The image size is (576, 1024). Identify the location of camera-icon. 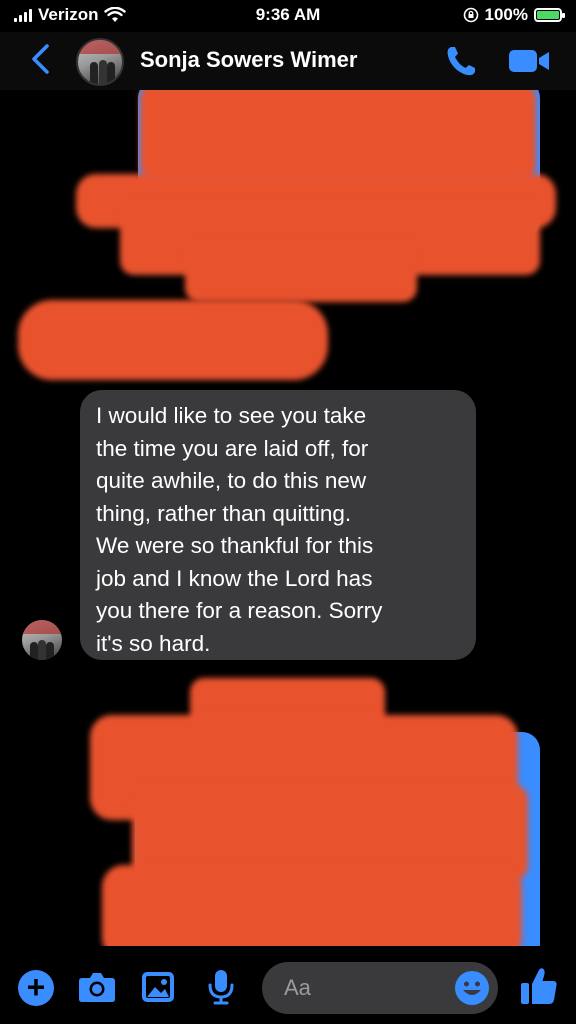
(97, 987).